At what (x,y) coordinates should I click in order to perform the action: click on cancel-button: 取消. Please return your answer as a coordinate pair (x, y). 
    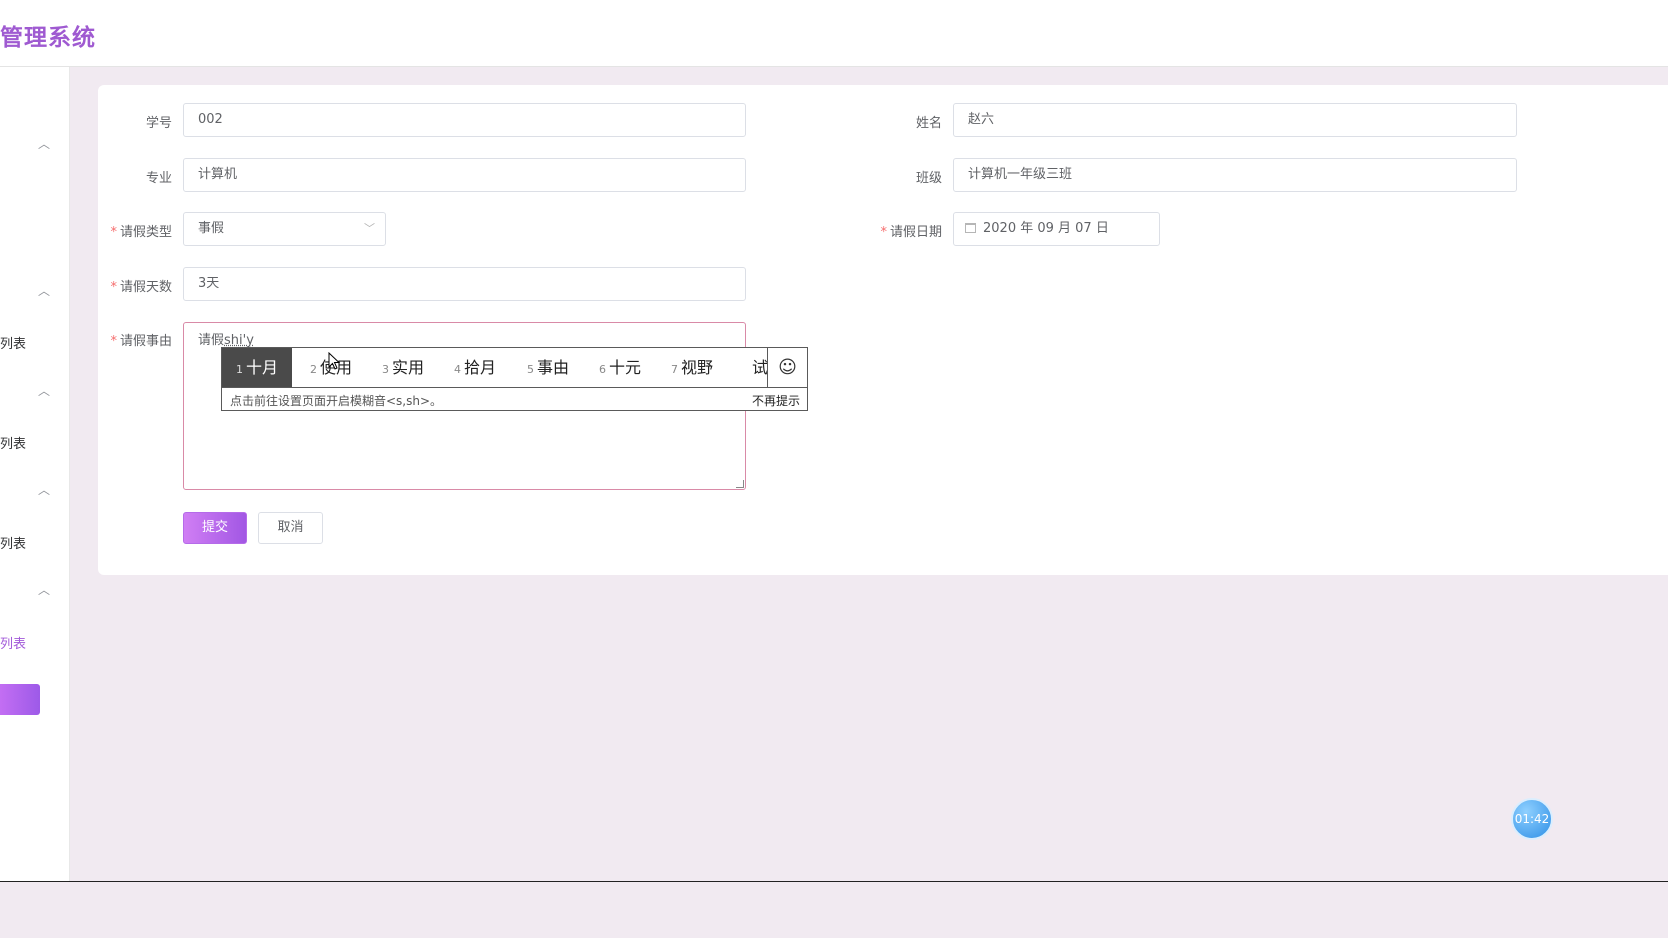
    Looking at the image, I should click on (290, 528).